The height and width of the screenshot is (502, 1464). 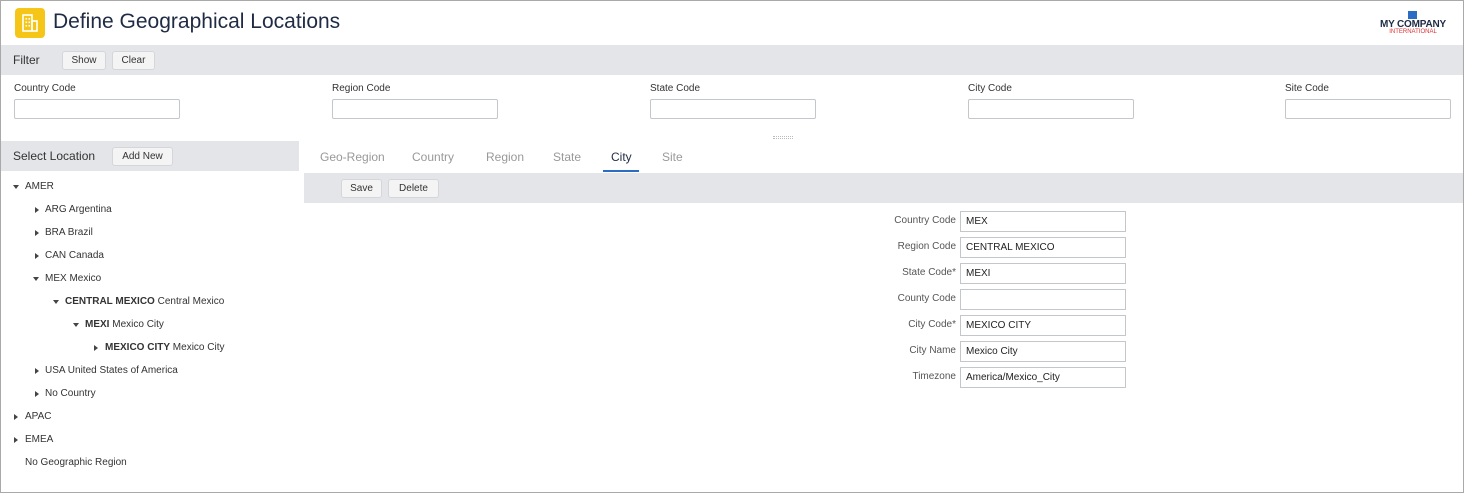 I want to click on city-name-label: City Name, so click(x=932, y=350).